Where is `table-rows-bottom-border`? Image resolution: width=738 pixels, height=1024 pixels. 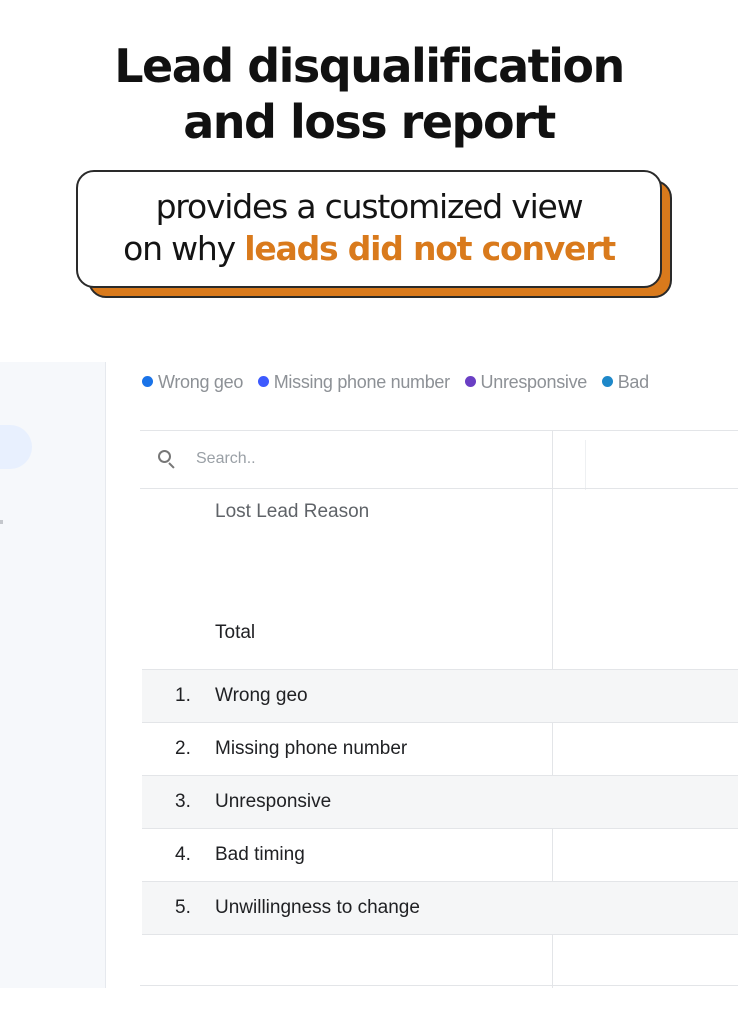 table-rows-bottom-border is located at coordinates (440, 934).